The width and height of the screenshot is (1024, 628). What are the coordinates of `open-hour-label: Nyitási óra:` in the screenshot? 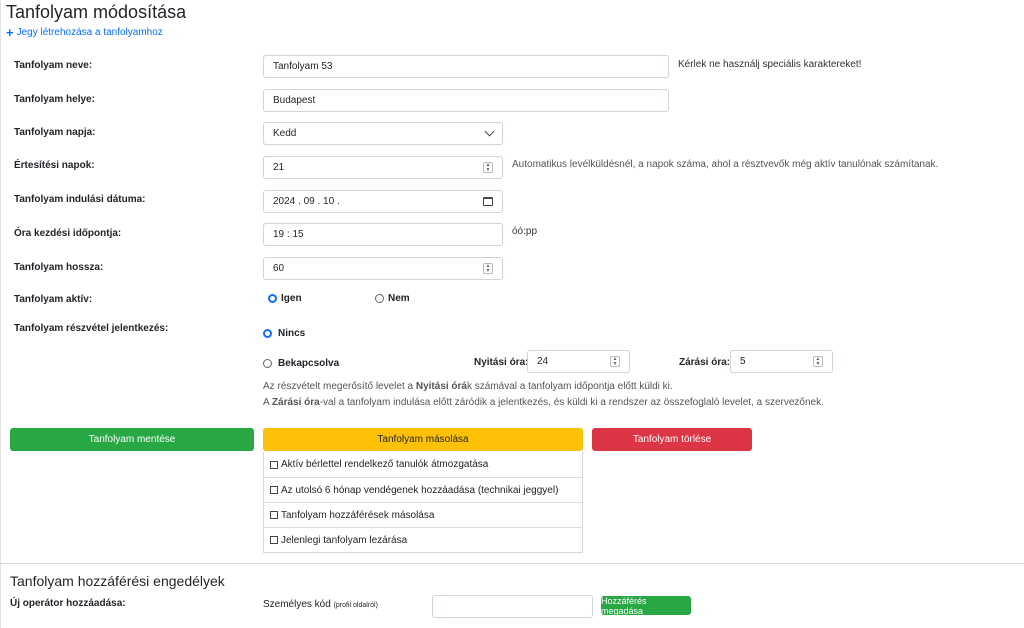 It's located at (501, 362).